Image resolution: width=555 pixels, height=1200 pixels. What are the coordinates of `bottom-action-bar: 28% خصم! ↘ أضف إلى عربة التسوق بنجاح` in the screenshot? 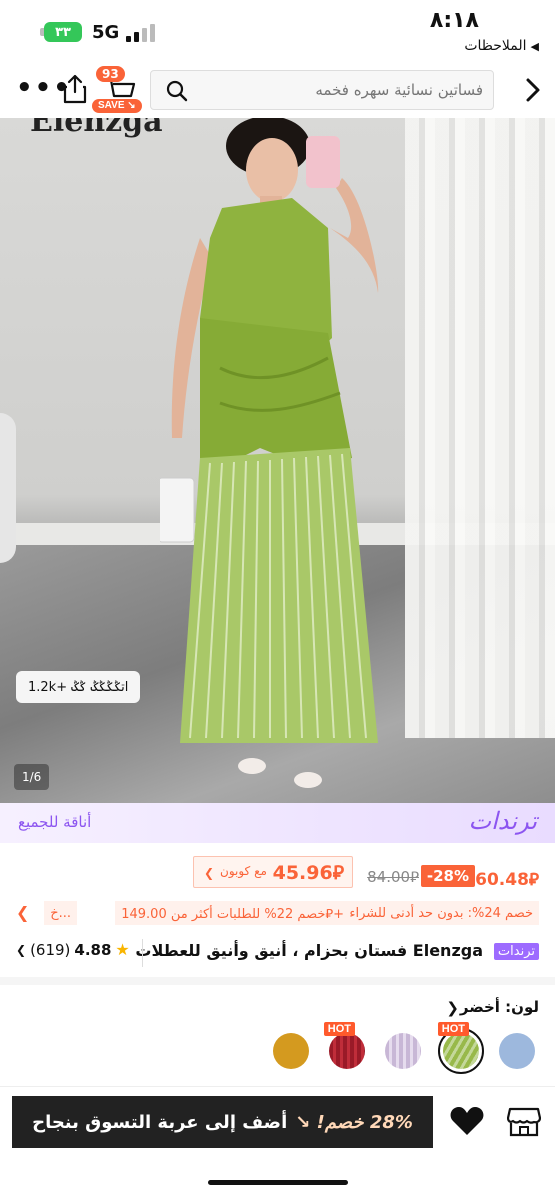 It's located at (277, 1123).